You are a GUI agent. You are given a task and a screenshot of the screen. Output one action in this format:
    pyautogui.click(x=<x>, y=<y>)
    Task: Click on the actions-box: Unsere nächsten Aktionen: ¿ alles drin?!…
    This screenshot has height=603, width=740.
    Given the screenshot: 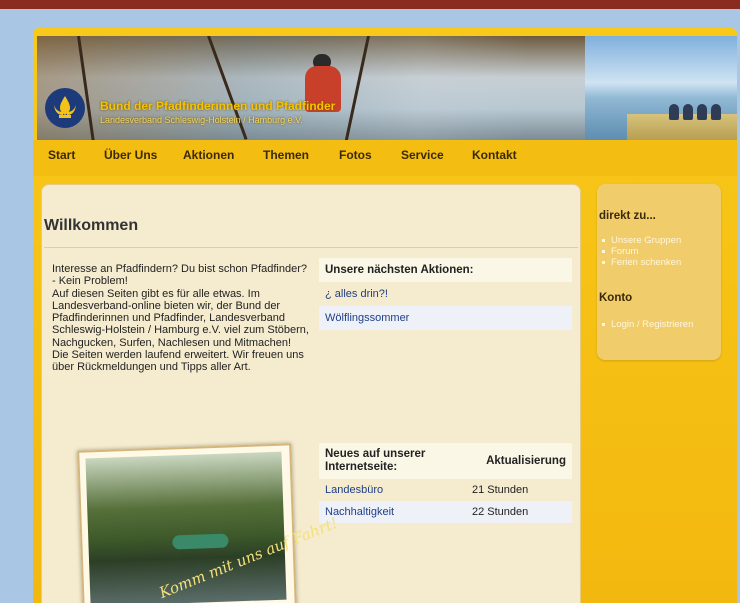 What is the action you would take?
    pyautogui.click(x=445, y=294)
    